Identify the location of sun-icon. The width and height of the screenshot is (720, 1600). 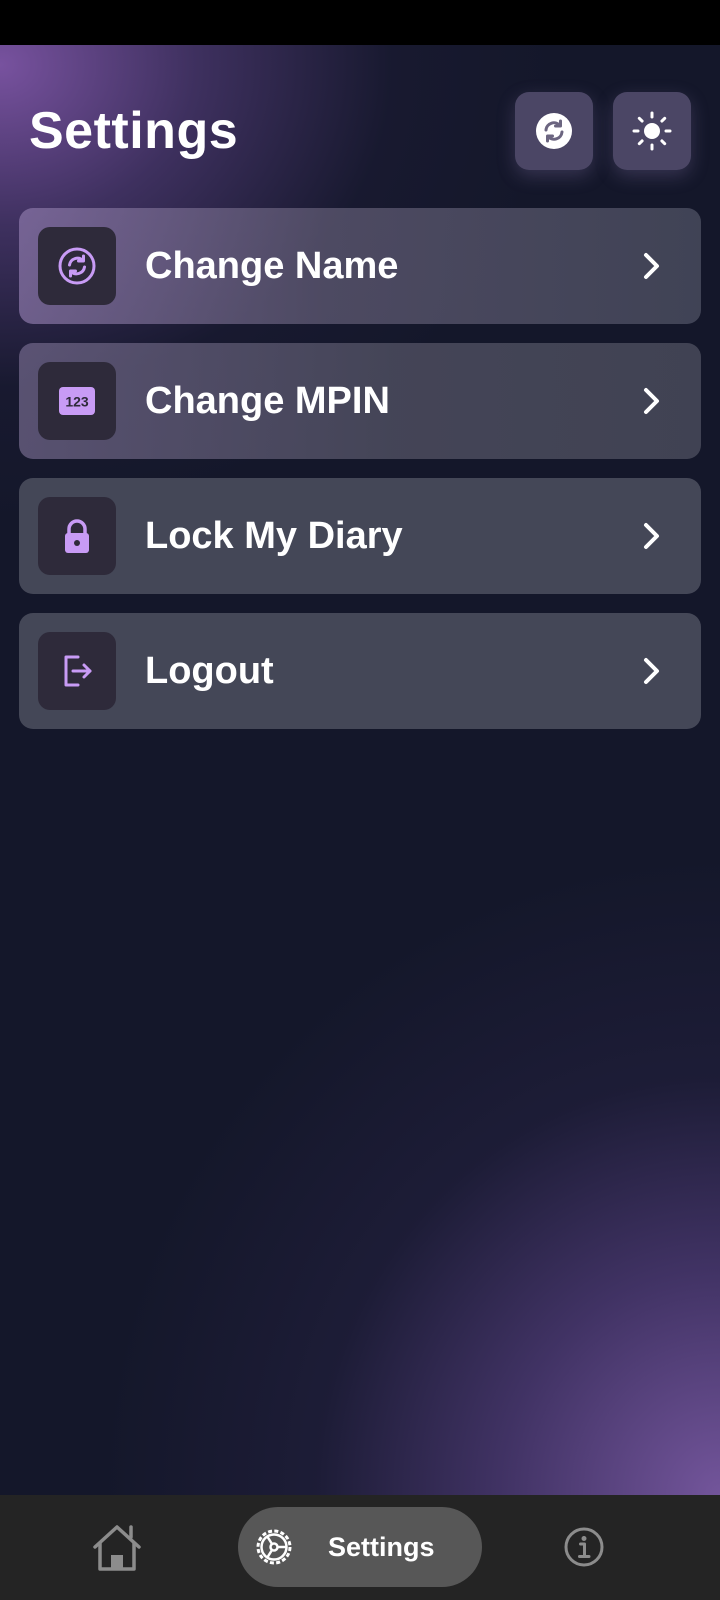
(652, 131).